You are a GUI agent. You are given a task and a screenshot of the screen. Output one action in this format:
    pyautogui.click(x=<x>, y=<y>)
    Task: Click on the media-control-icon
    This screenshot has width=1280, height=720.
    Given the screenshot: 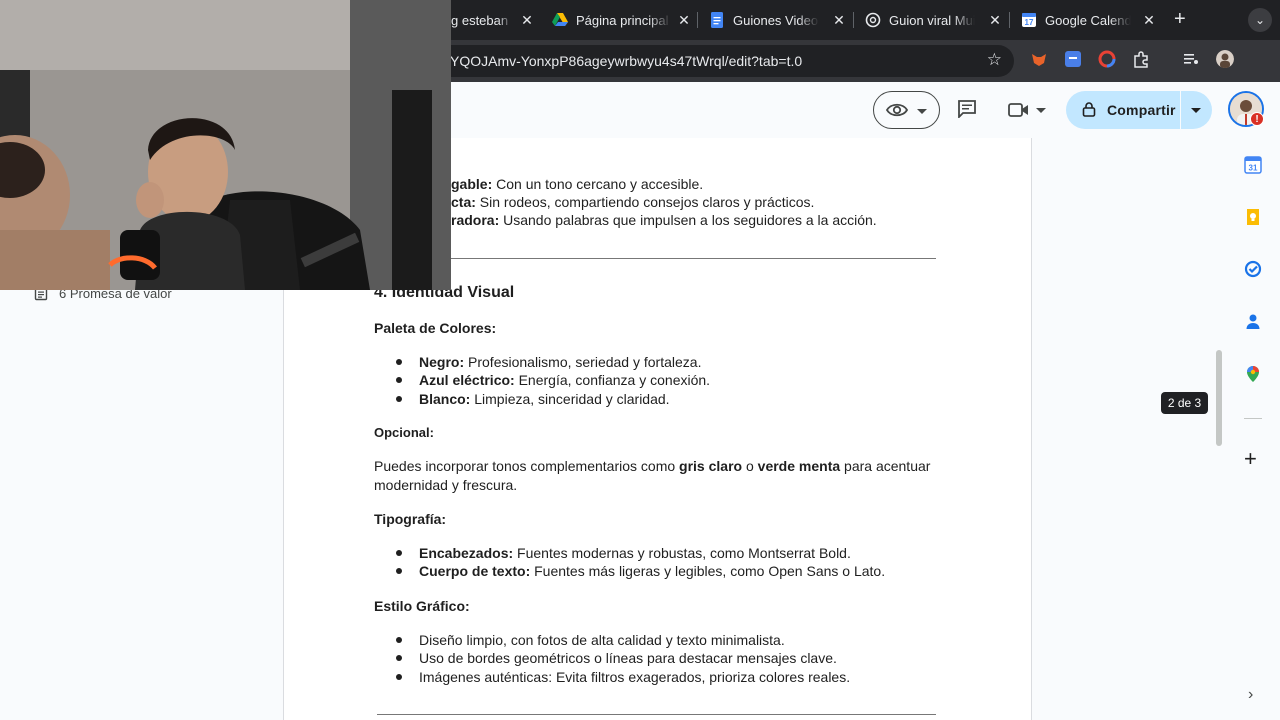 What is the action you would take?
    pyautogui.click(x=1191, y=59)
    